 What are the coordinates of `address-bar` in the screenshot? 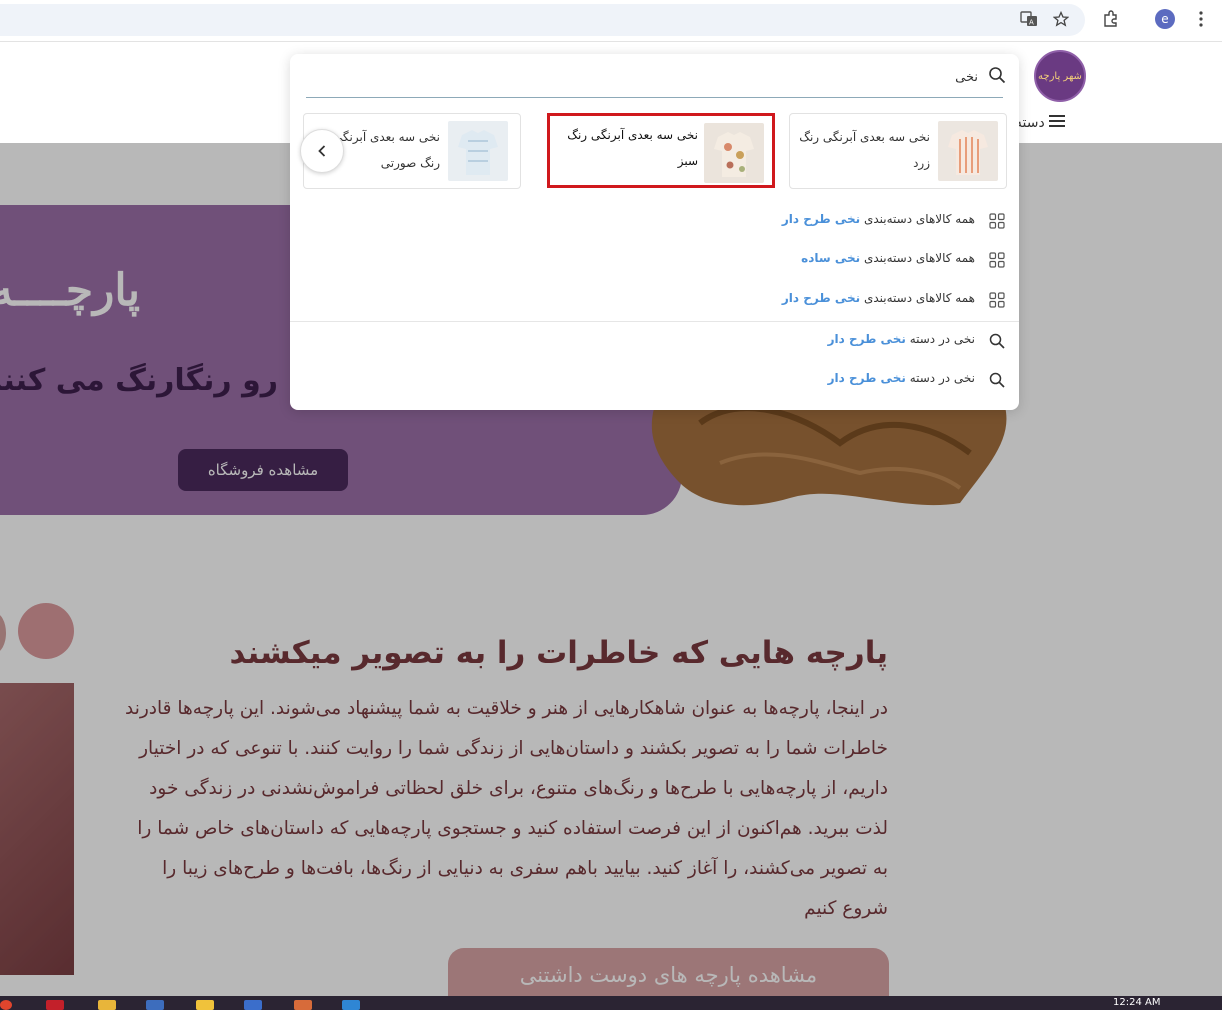 It's located at (542, 20).